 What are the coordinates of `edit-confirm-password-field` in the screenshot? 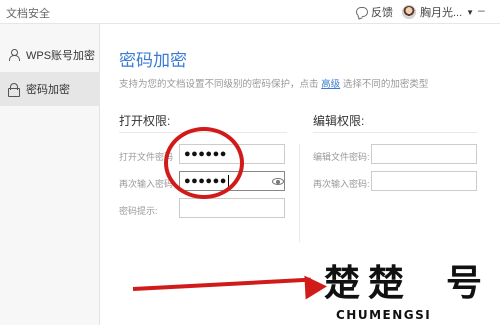 It's located at (424, 181).